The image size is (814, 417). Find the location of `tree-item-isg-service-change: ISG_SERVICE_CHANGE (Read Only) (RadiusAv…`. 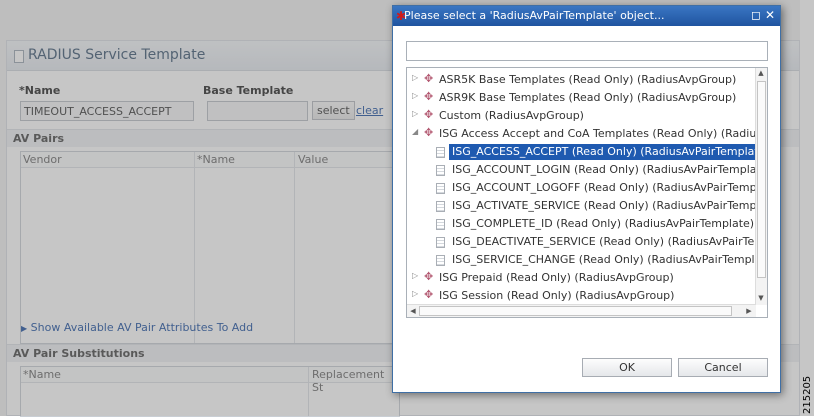

tree-item-isg-service-change: ISG_SERVICE_CHANGE (Read Only) (RadiusAv… is located at coordinates (587, 260).